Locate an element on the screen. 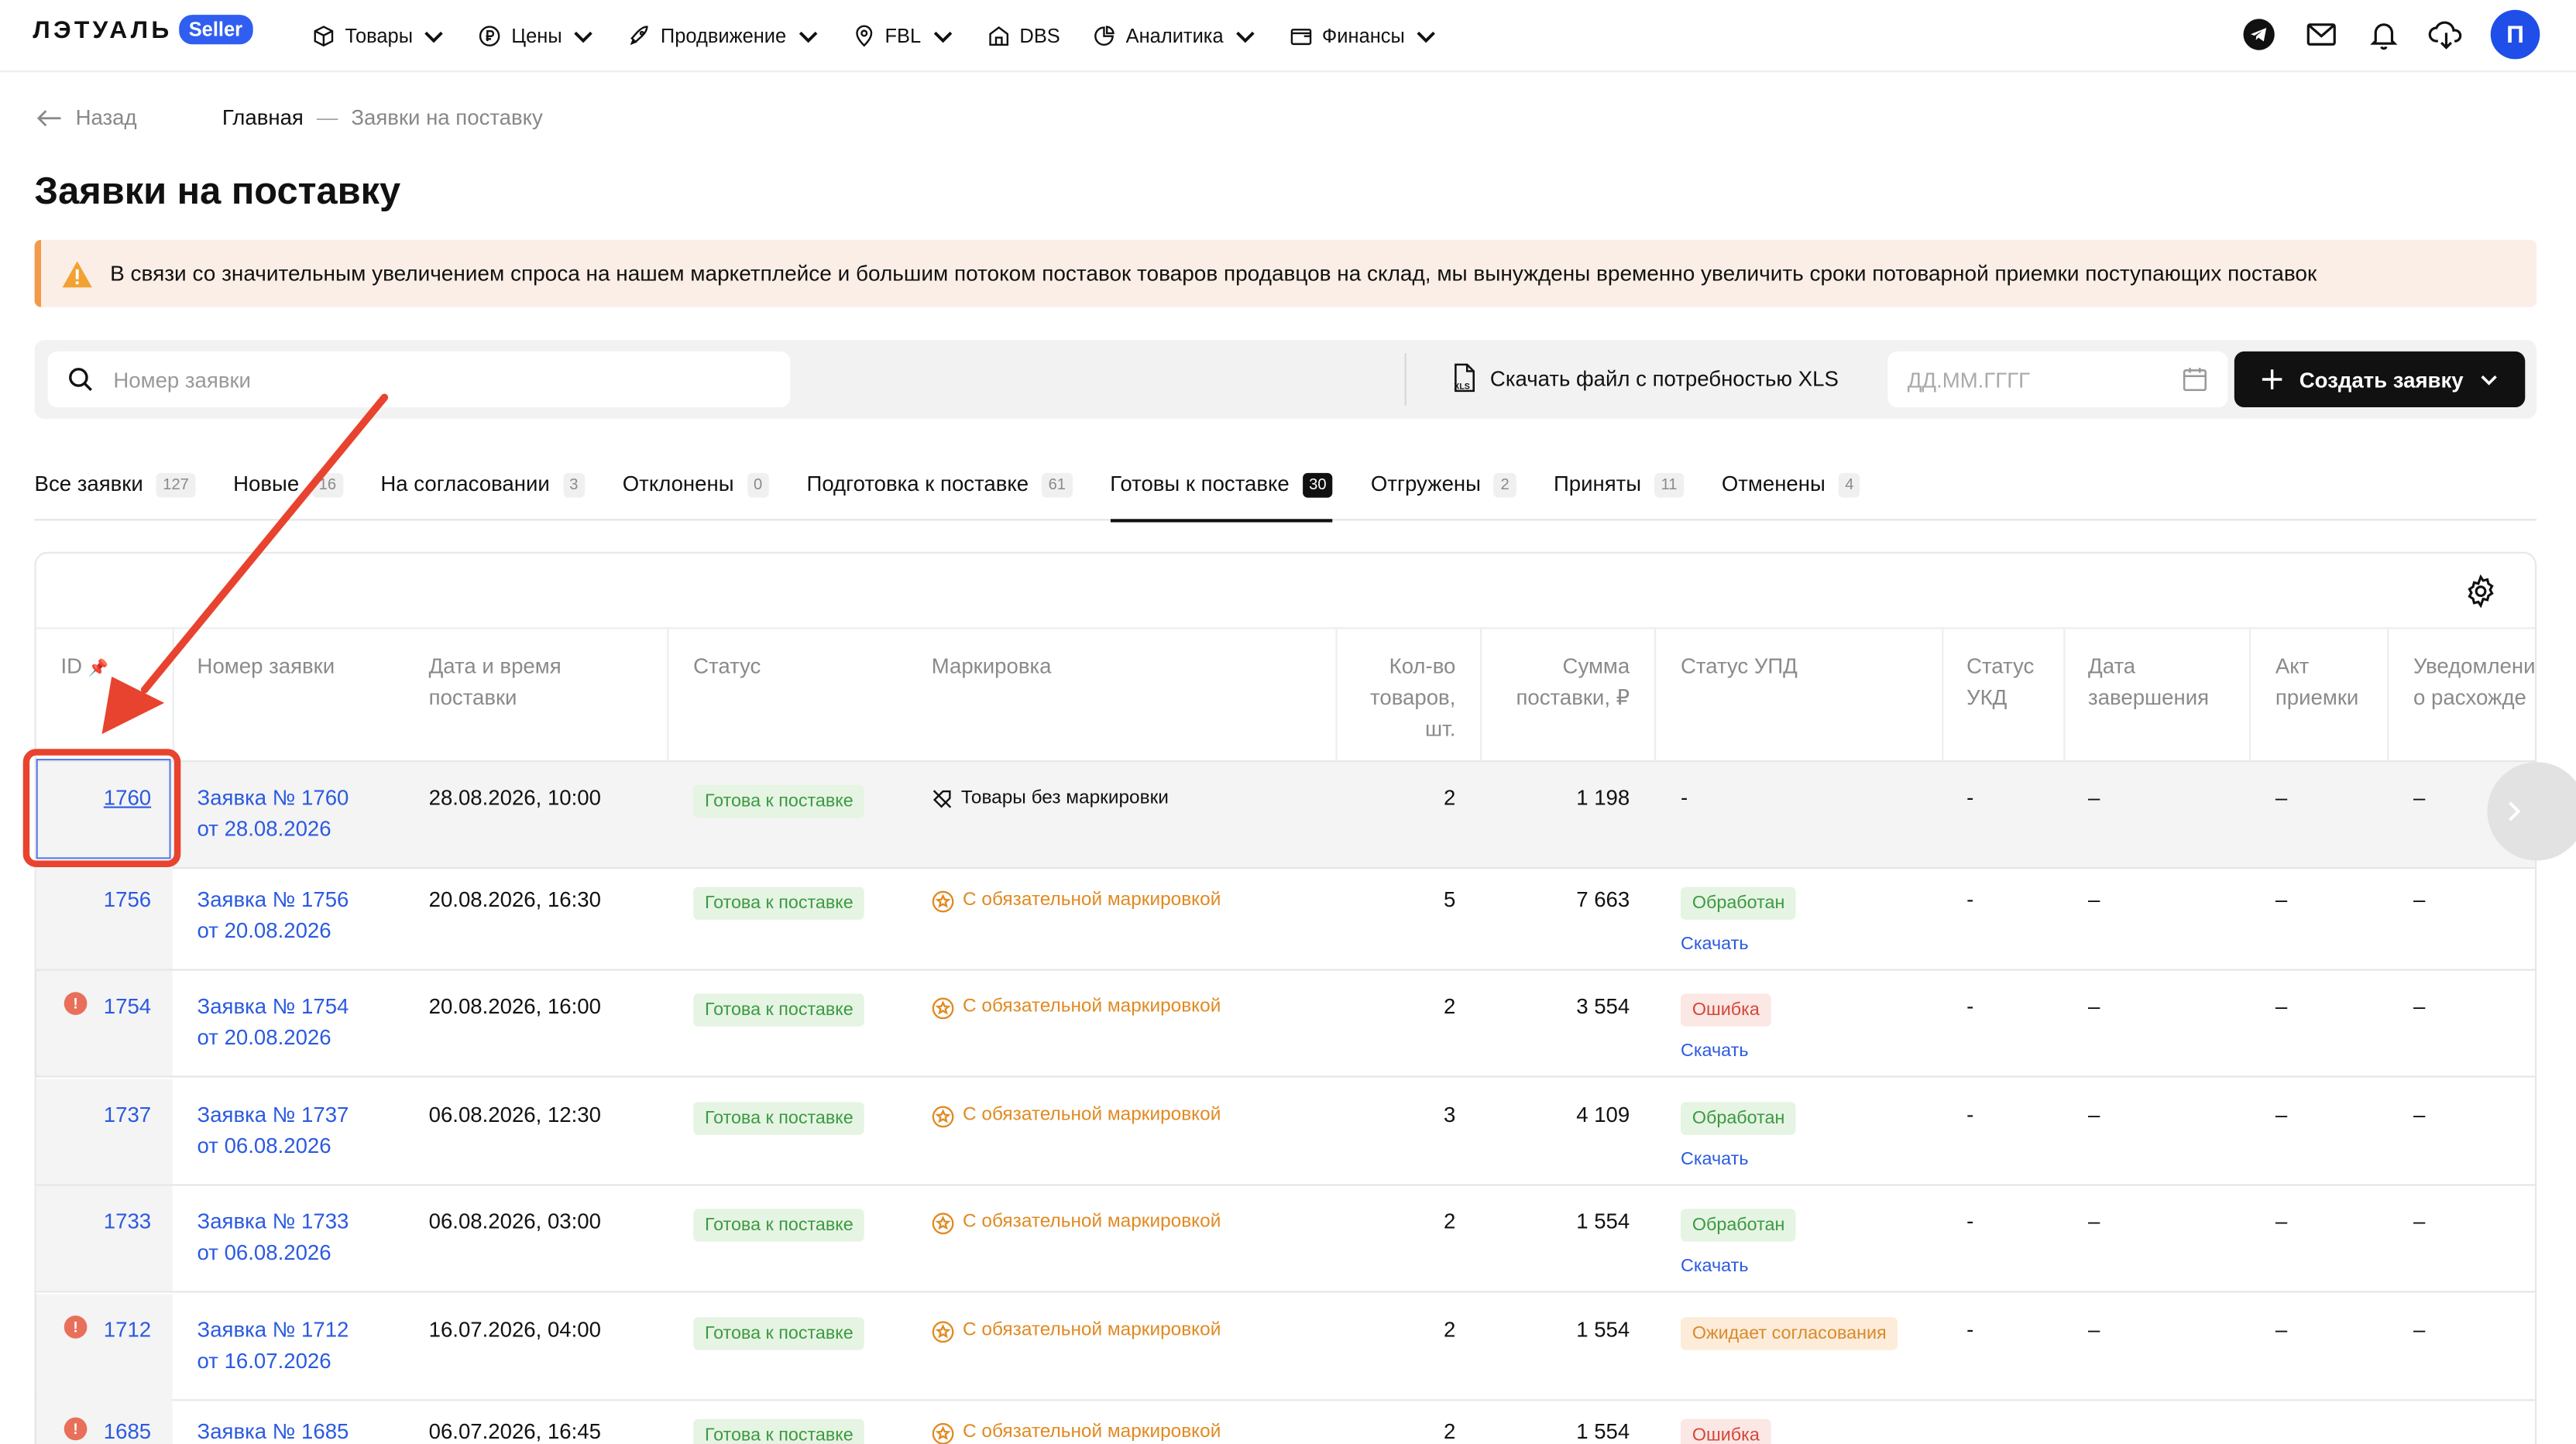  scroll-right-button is located at coordinates (2531, 811).